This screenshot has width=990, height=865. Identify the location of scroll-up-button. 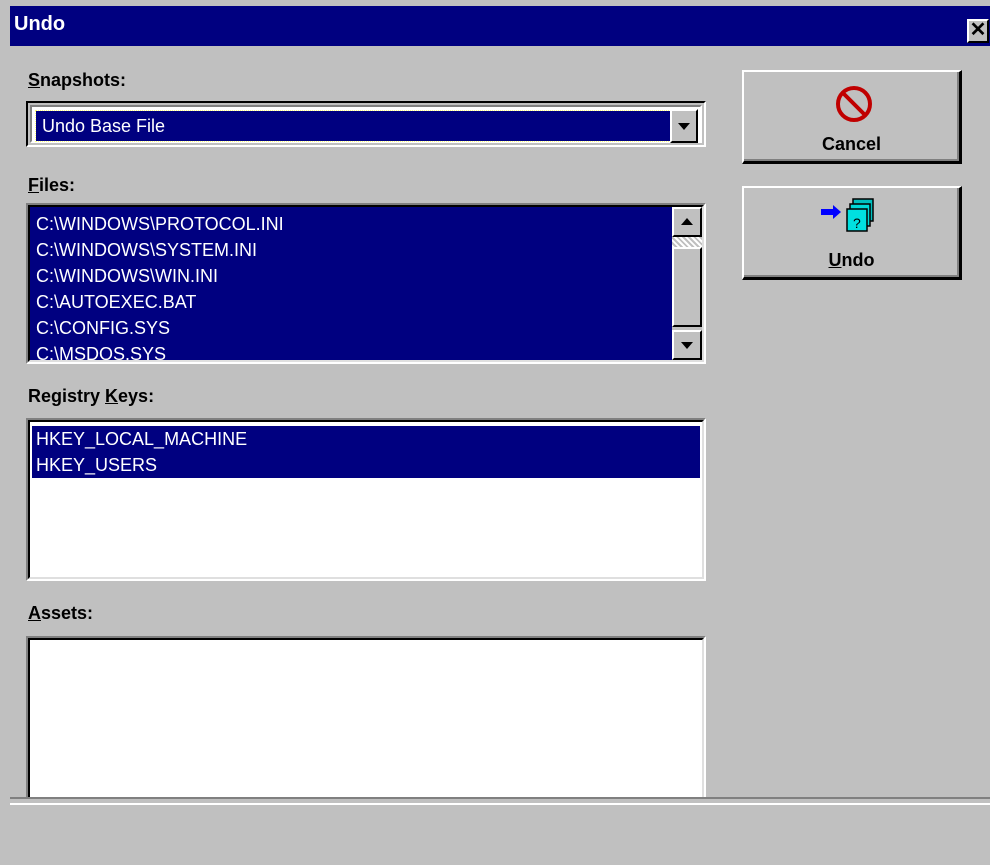
(687, 222).